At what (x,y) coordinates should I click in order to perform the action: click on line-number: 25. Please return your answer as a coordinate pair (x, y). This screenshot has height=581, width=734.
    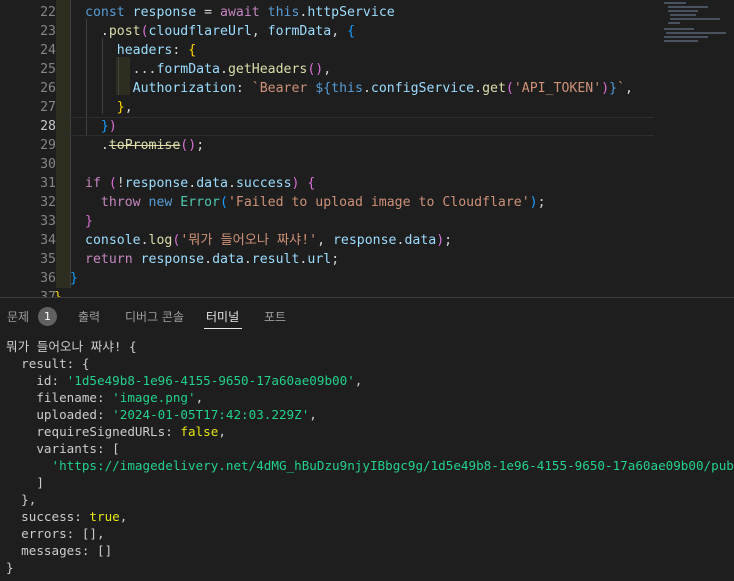
    Looking at the image, I should click on (48, 69).